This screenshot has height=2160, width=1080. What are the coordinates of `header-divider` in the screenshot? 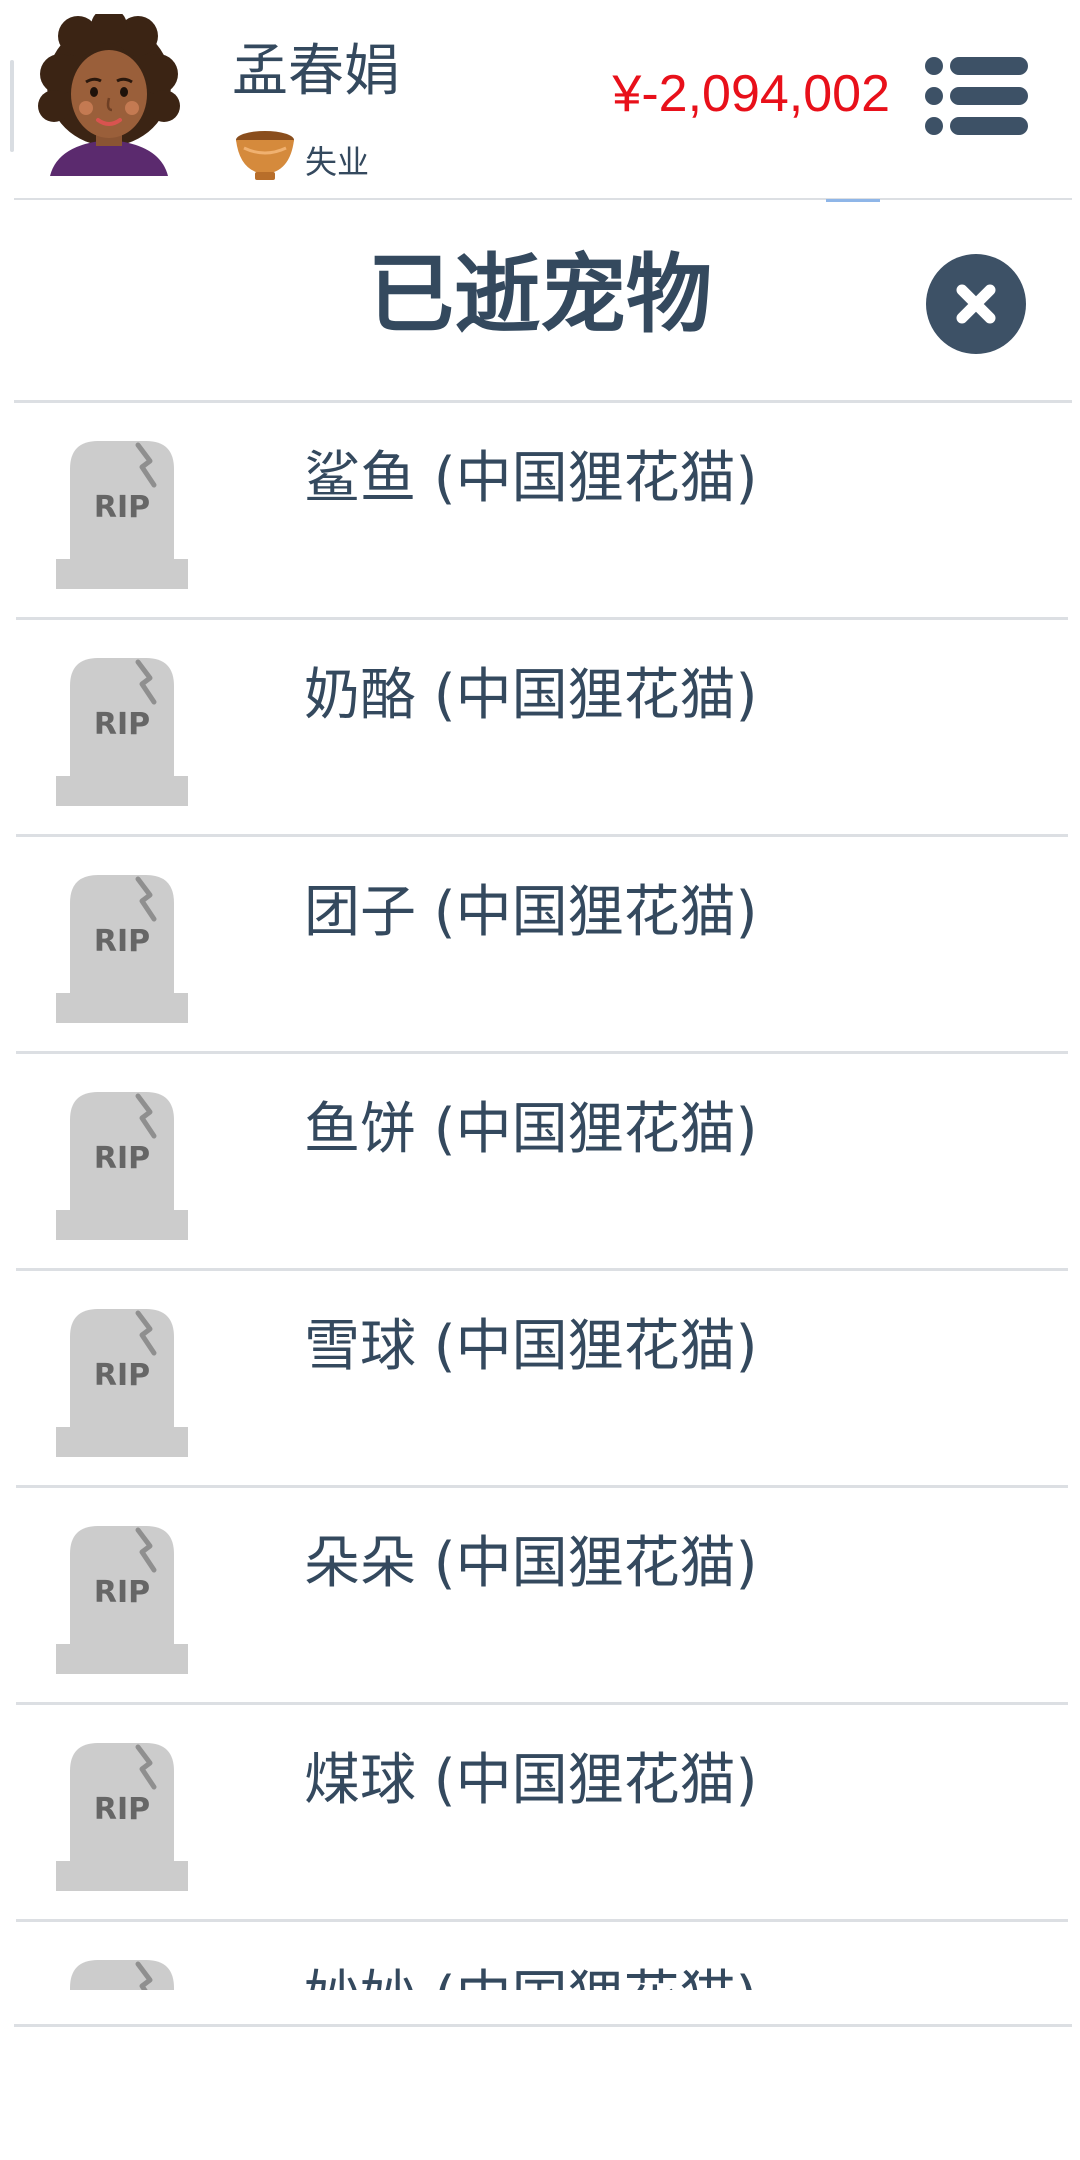 It's located at (543, 199).